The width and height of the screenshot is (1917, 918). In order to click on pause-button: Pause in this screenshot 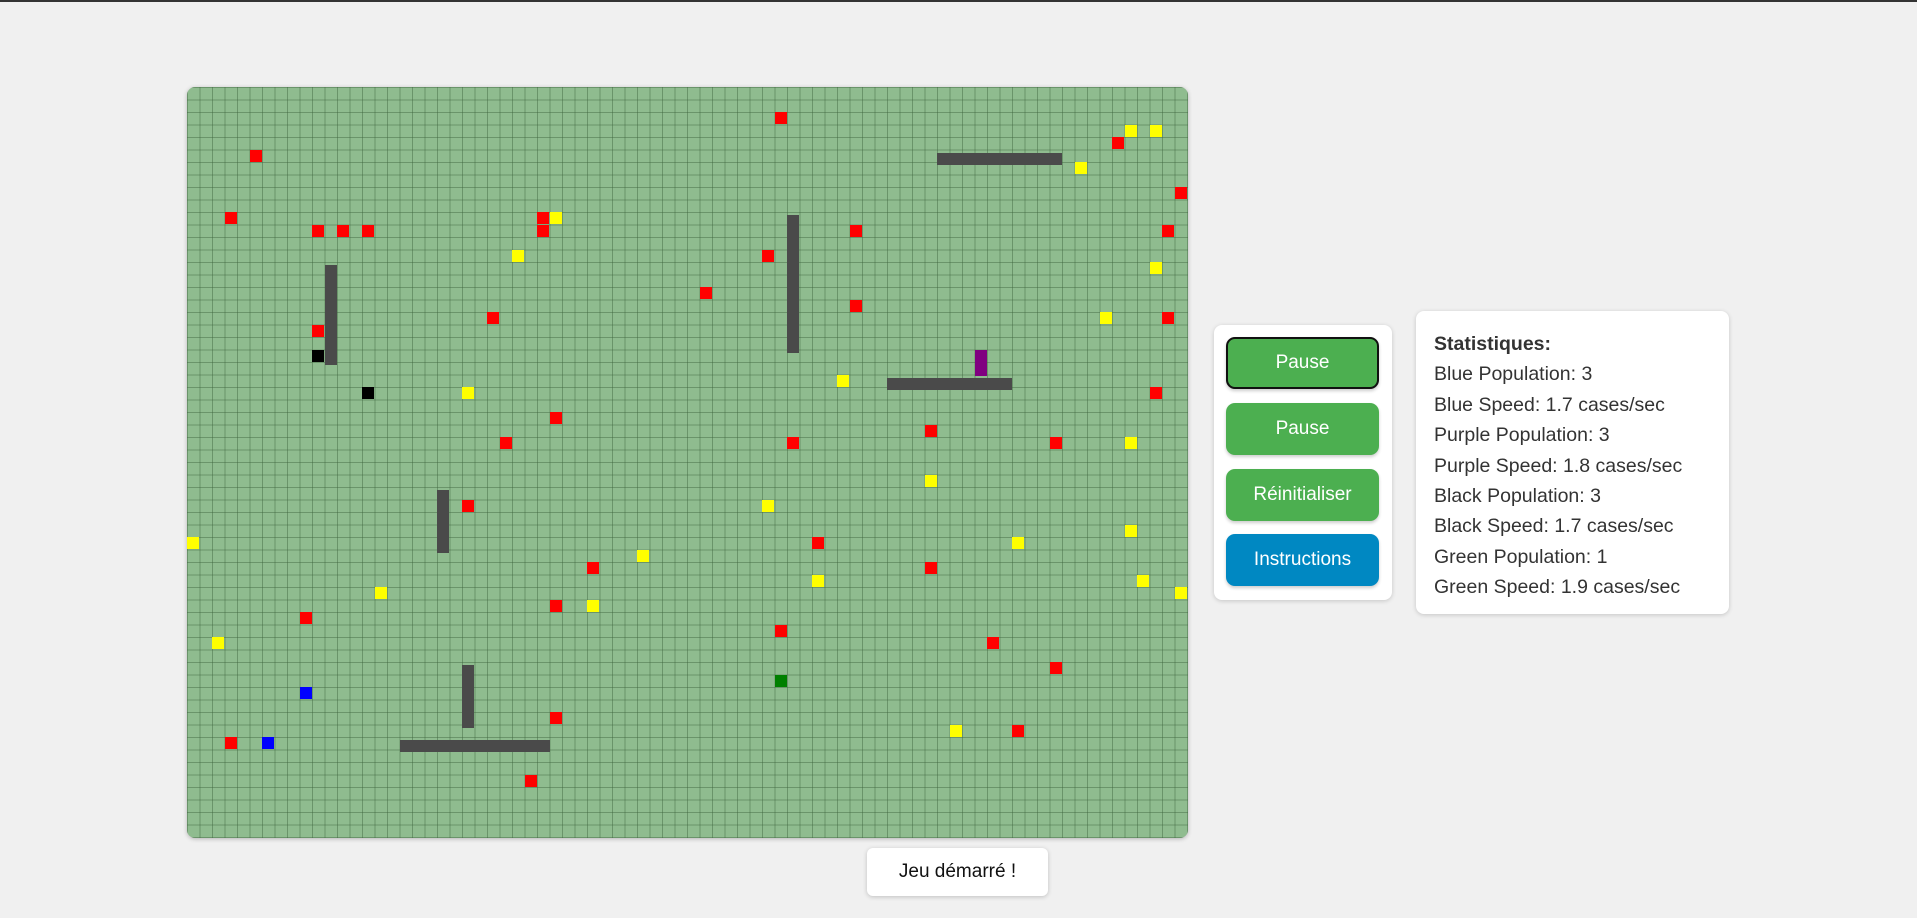, I will do `click(1302, 363)`.